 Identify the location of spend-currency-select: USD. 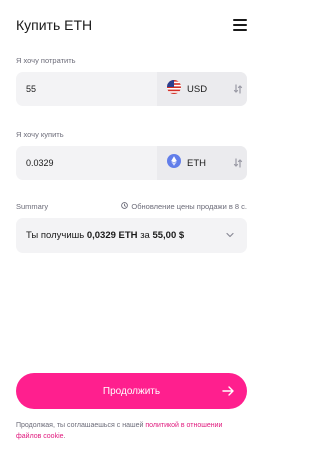
(202, 89).